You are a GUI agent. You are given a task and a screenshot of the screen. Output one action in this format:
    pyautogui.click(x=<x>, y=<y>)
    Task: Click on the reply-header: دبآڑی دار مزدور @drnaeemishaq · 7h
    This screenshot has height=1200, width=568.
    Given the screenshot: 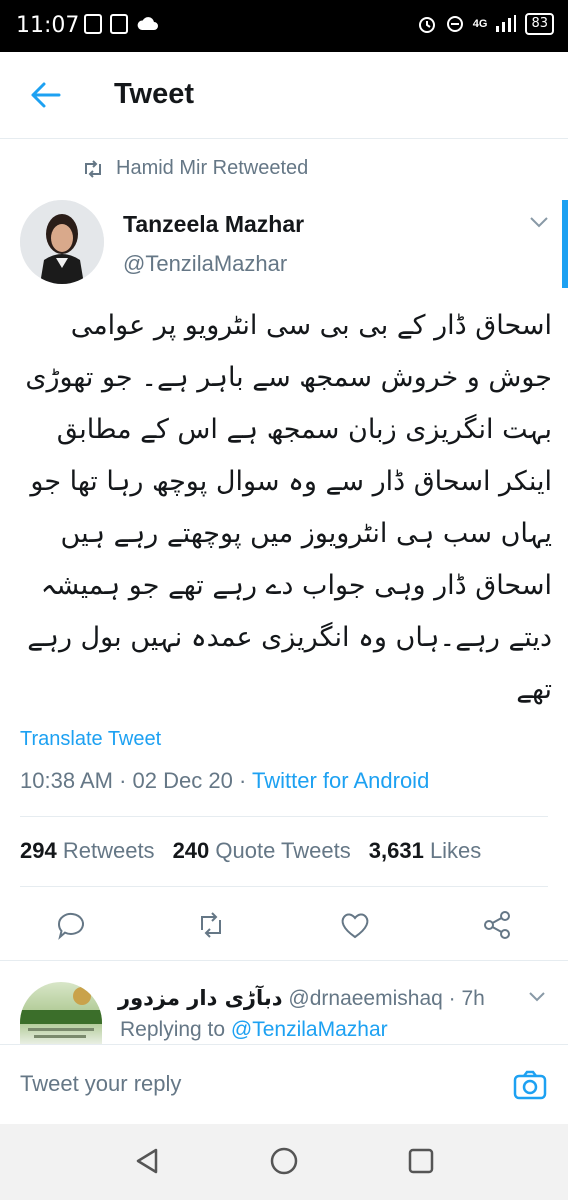 What is the action you would take?
    pyautogui.click(x=301, y=998)
    